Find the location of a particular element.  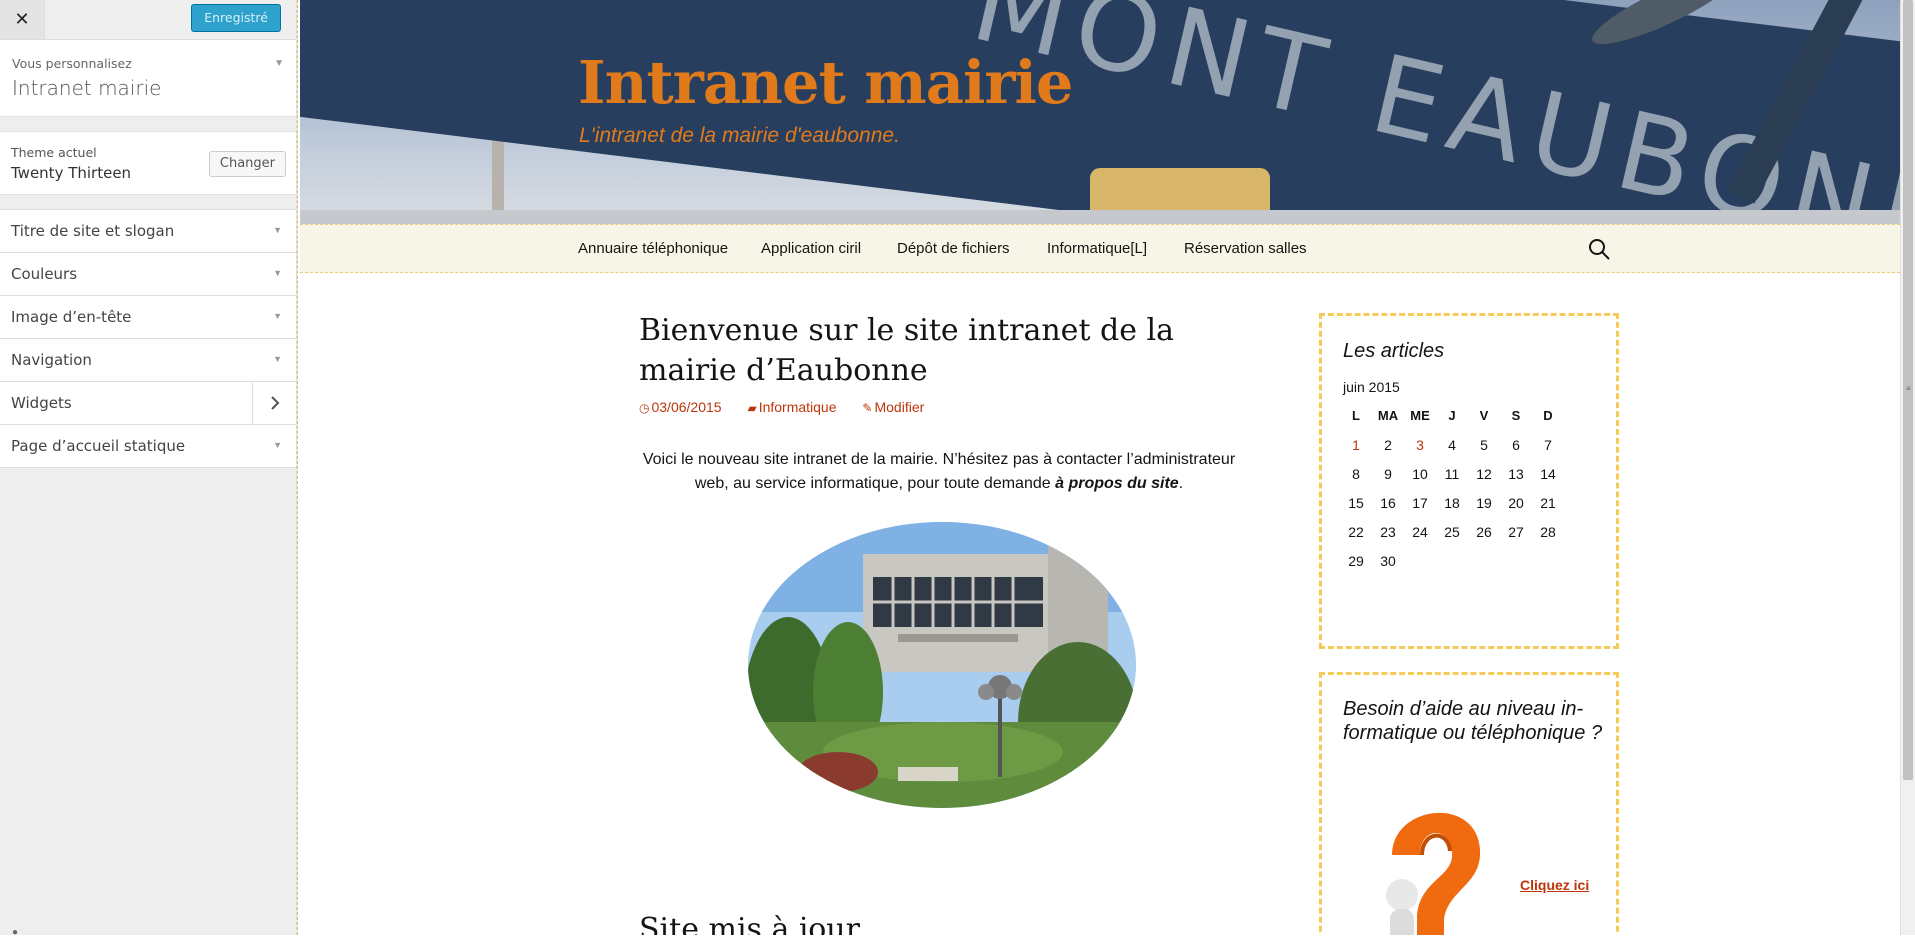

section-widgets: Widgets is located at coordinates (148, 403).